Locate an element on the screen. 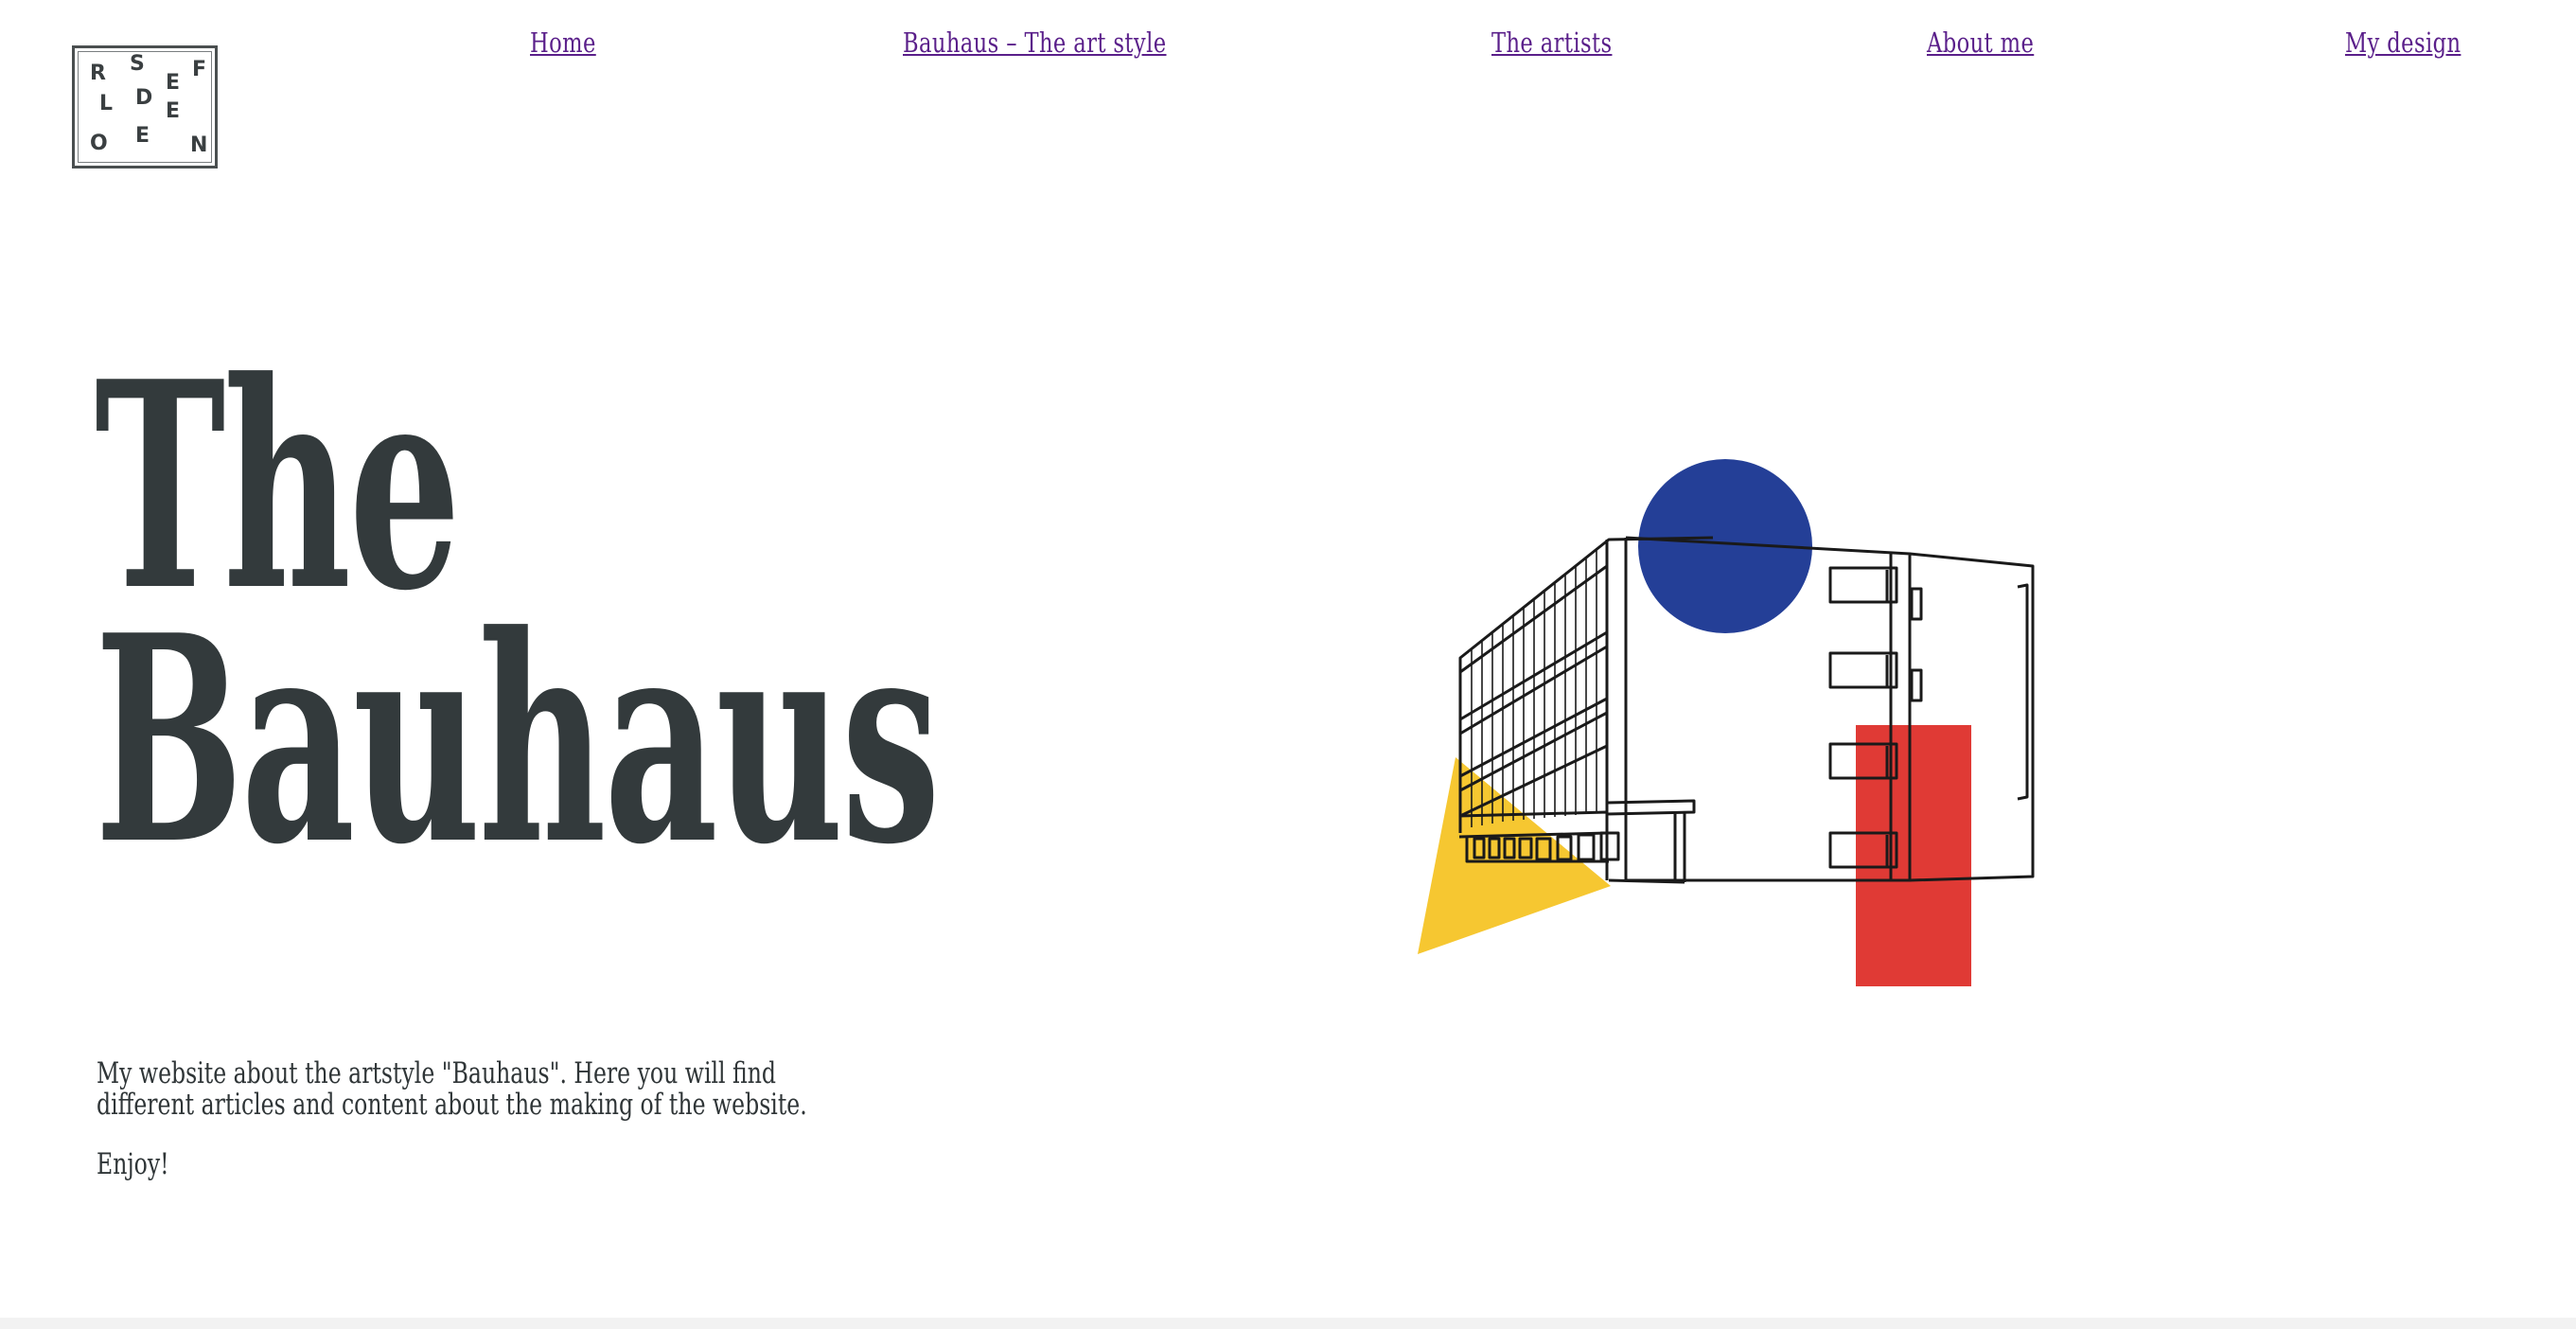  bauhaus-building-illustration is located at coordinates (1726, 722).